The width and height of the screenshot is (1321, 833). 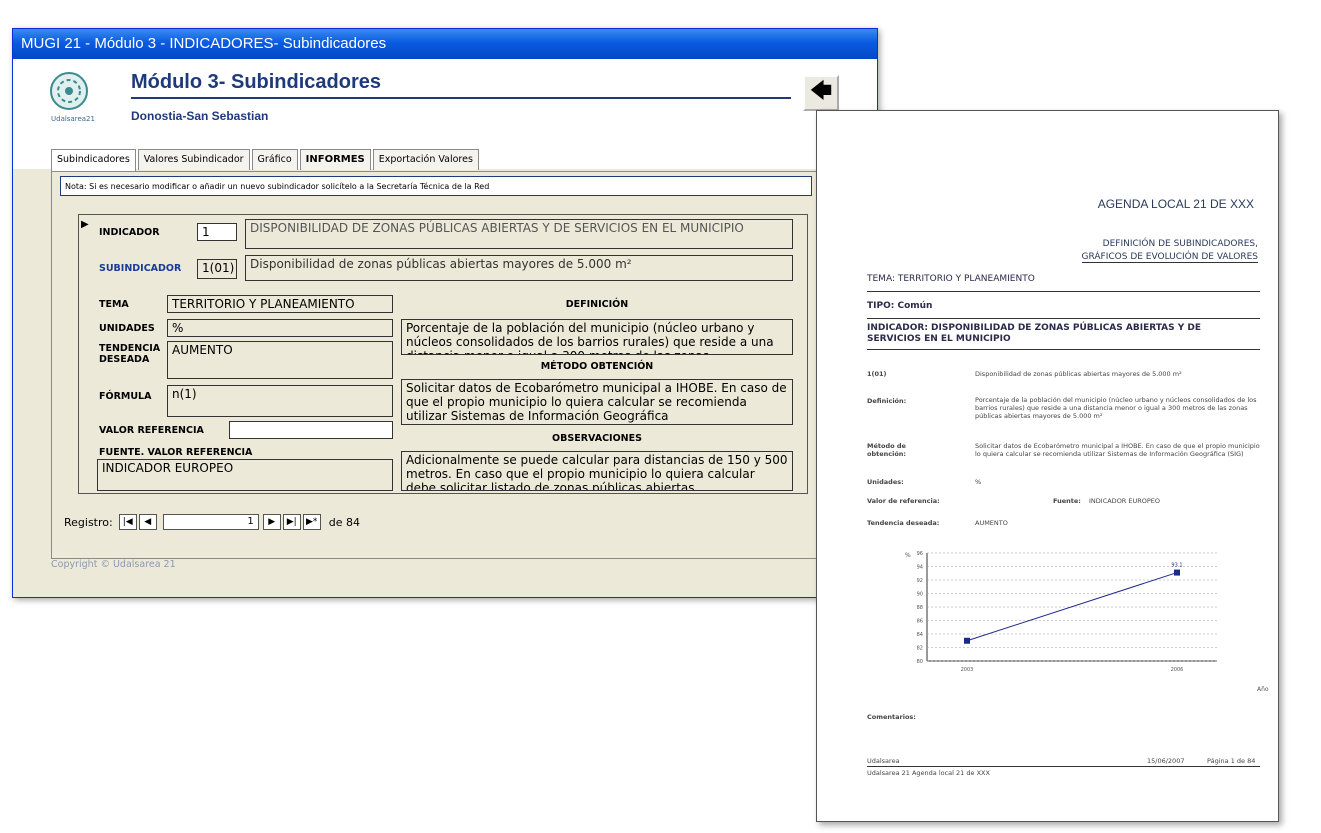 What do you see at coordinates (967, 670) in the screenshot?
I see `x-tick-label: 2003` at bounding box center [967, 670].